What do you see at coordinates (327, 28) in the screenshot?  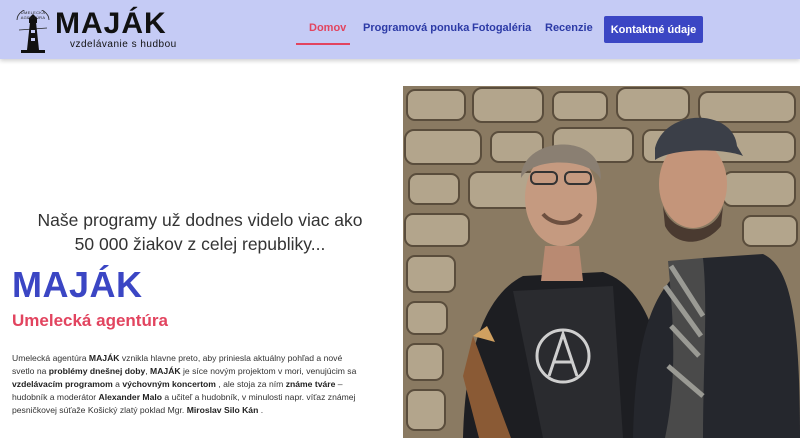 I see `nav-item-domov: Domov` at bounding box center [327, 28].